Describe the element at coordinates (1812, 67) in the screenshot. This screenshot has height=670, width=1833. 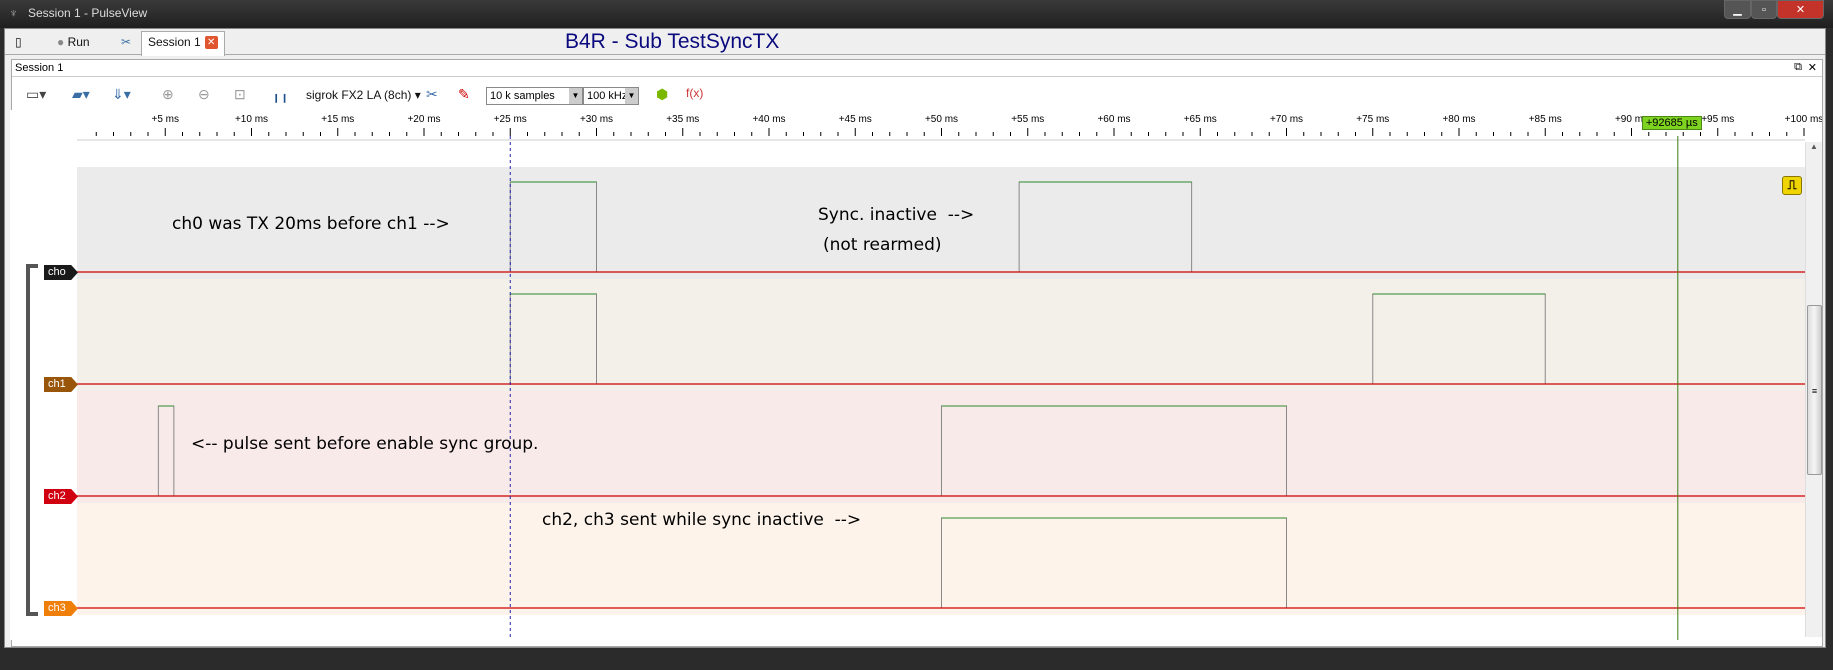
I see `close-panel-icon: ✕` at that location.